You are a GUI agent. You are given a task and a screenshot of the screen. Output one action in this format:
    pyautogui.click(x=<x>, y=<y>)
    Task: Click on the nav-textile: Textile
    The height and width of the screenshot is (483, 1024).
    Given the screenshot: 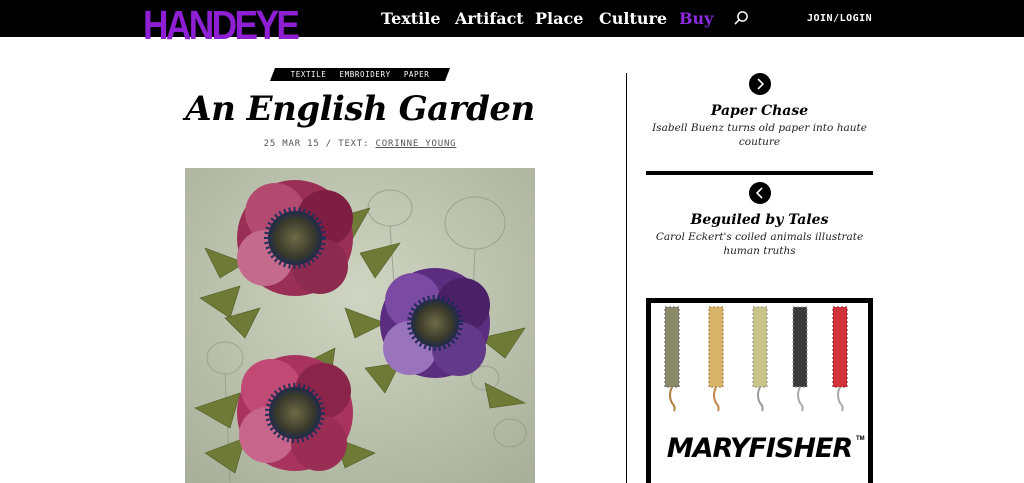 What is the action you would take?
    pyautogui.click(x=411, y=18)
    